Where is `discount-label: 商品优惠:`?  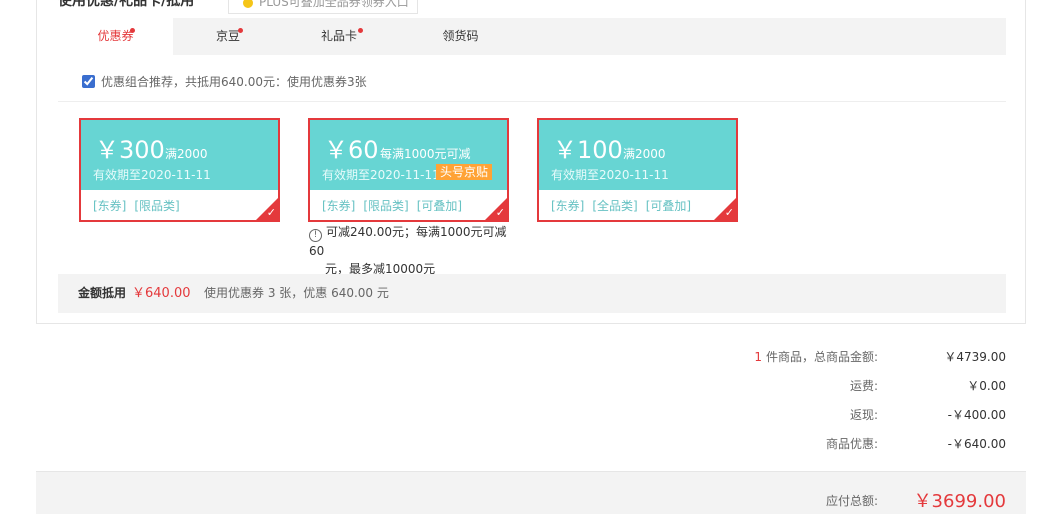 discount-label: 商品优惠: is located at coordinates (851, 444).